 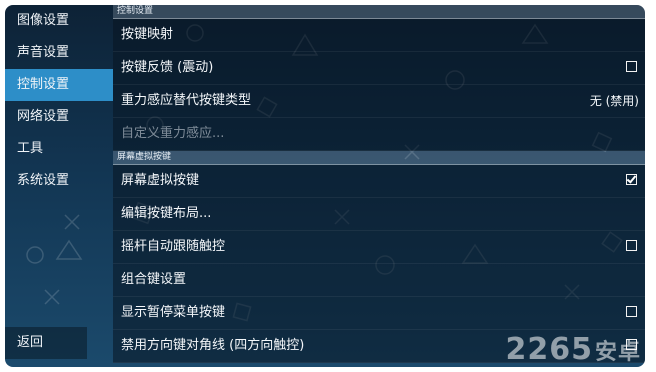 I want to click on setting-label: 摇杆自动跟随触控, so click(x=173, y=246).